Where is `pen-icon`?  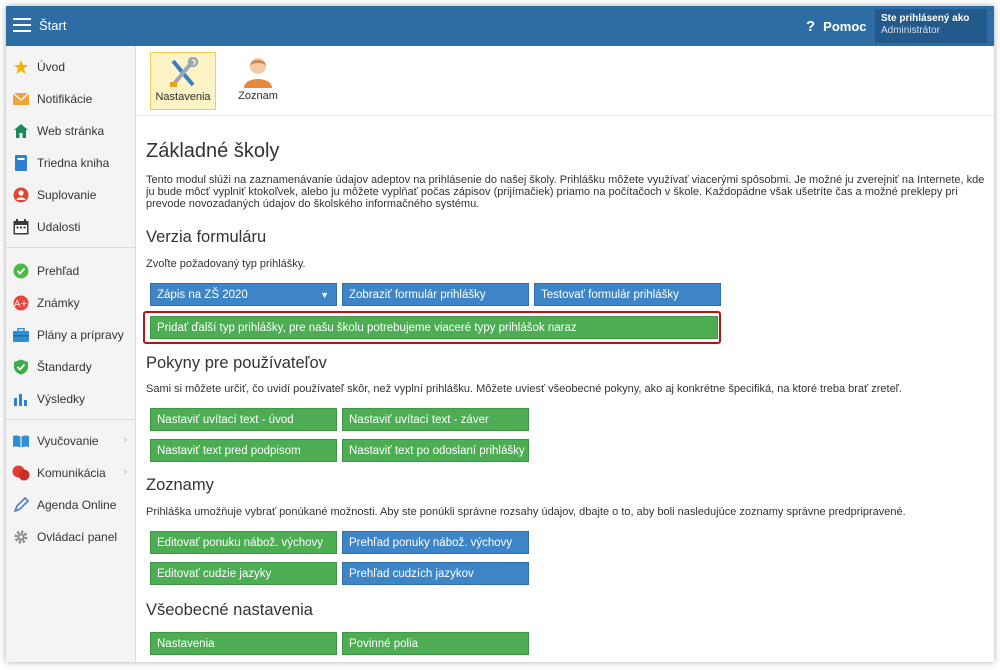 pen-icon is located at coordinates (21, 505).